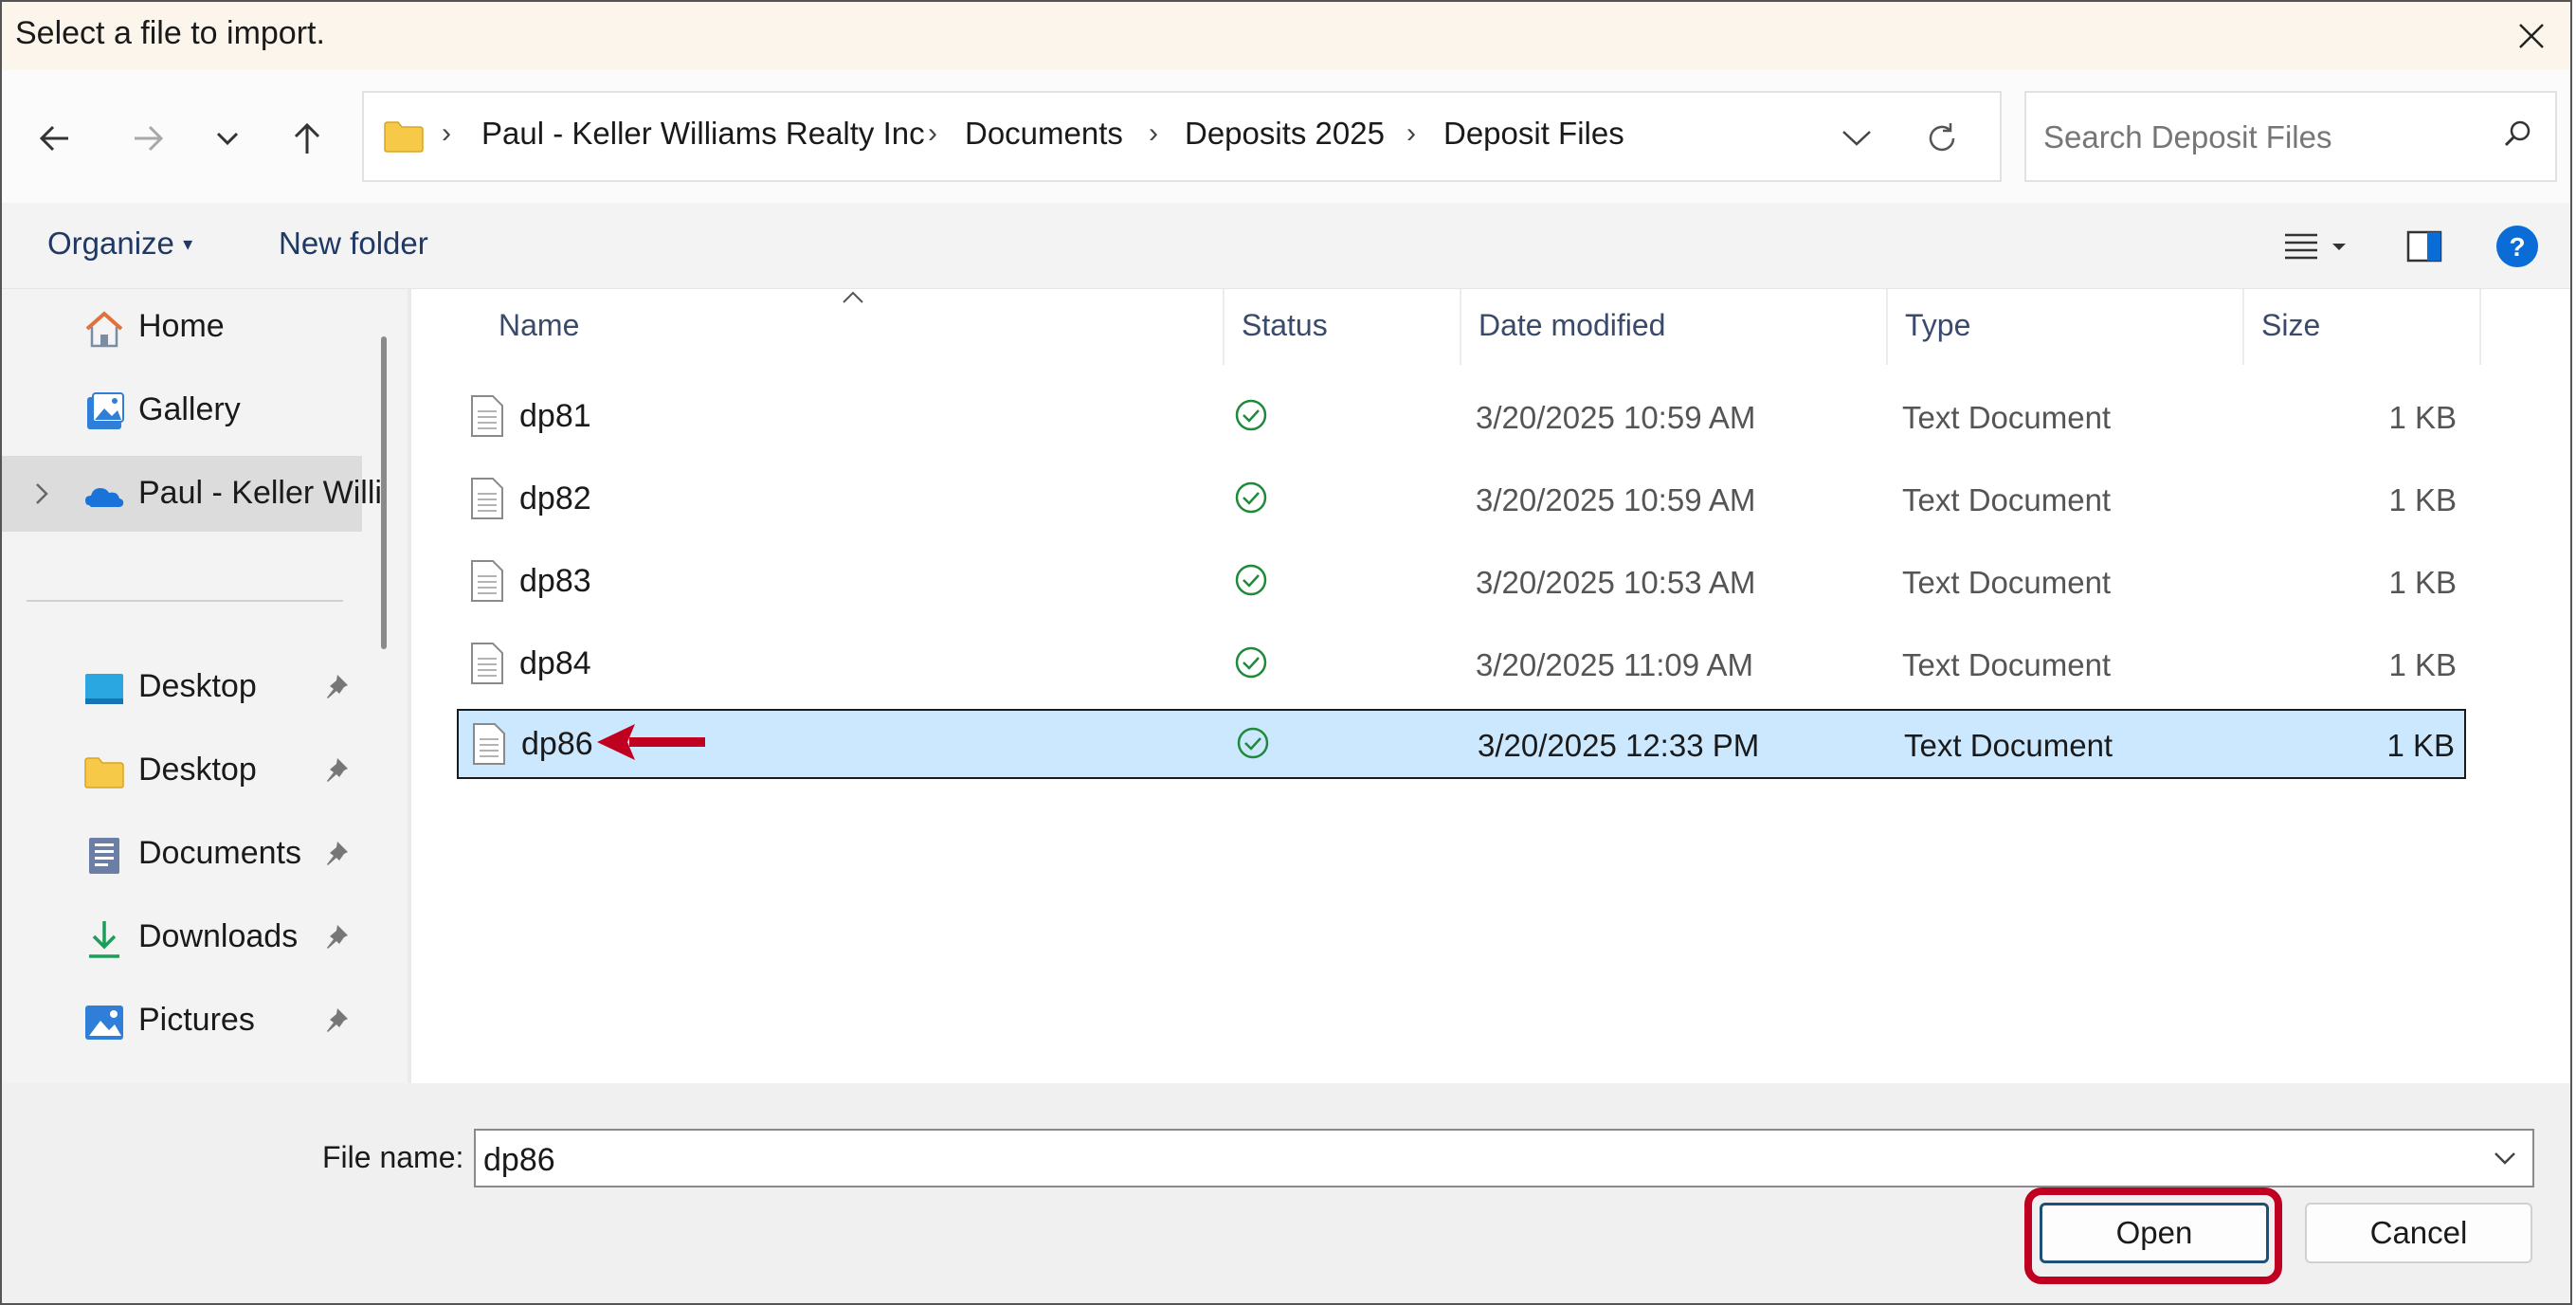 Image resolution: width=2576 pixels, height=1305 pixels. What do you see at coordinates (110, 244) in the screenshot?
I see `organize-label: Organize` at bounding box center [110, 244].